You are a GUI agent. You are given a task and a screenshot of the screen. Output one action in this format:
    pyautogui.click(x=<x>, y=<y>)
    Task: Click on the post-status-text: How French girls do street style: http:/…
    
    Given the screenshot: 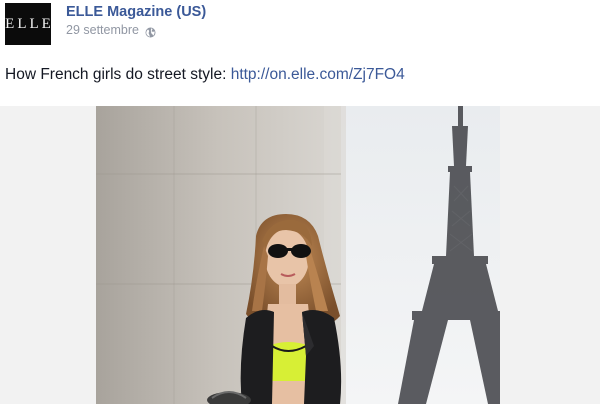 What is the action you would take?
    pyautogui.click(x=205, y=75)
    